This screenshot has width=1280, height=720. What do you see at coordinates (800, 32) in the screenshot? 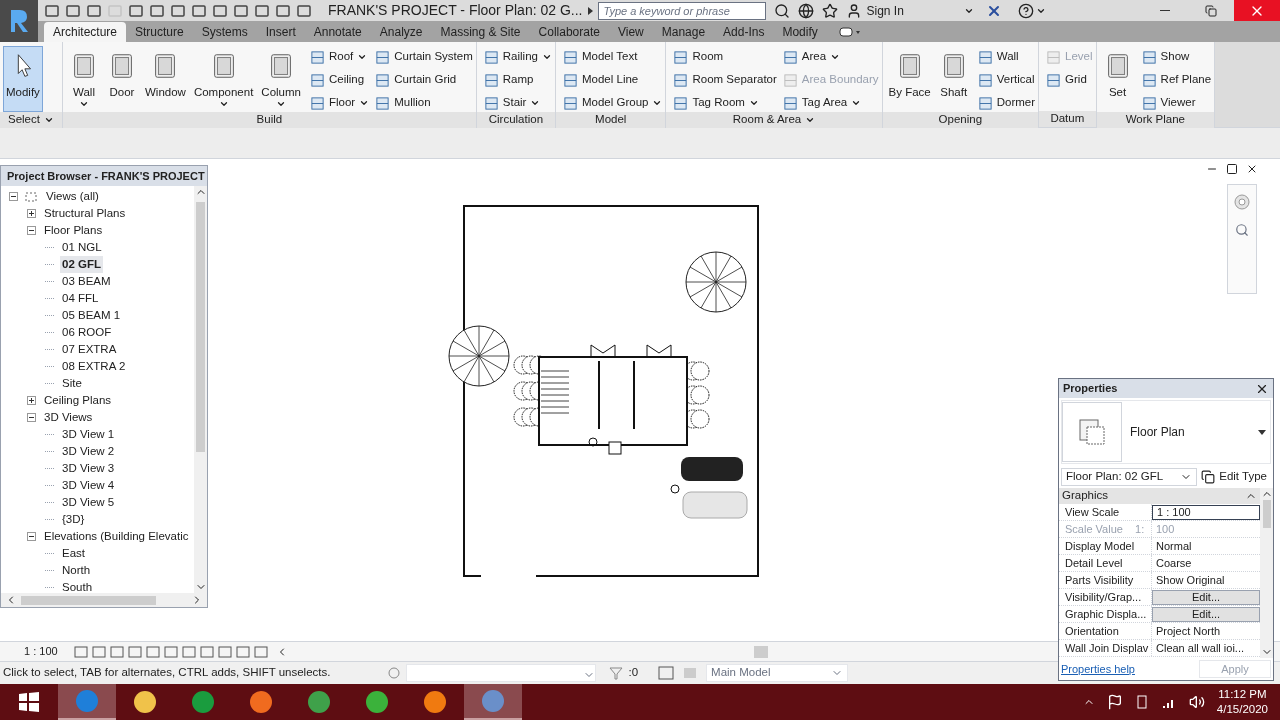
I see `ribbon-tab: Modify` at bounding box center [800, 32].